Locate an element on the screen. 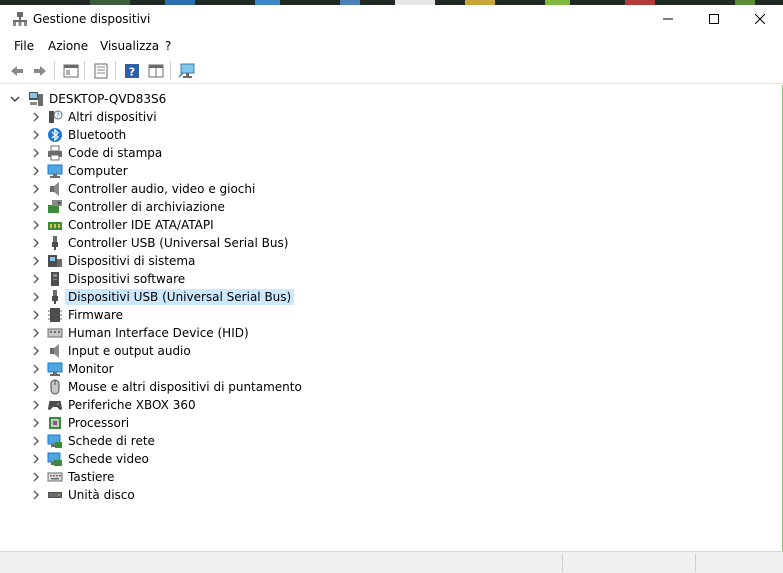  tree-node: Dispositivi di sistema is located at coordinates (250, 261).